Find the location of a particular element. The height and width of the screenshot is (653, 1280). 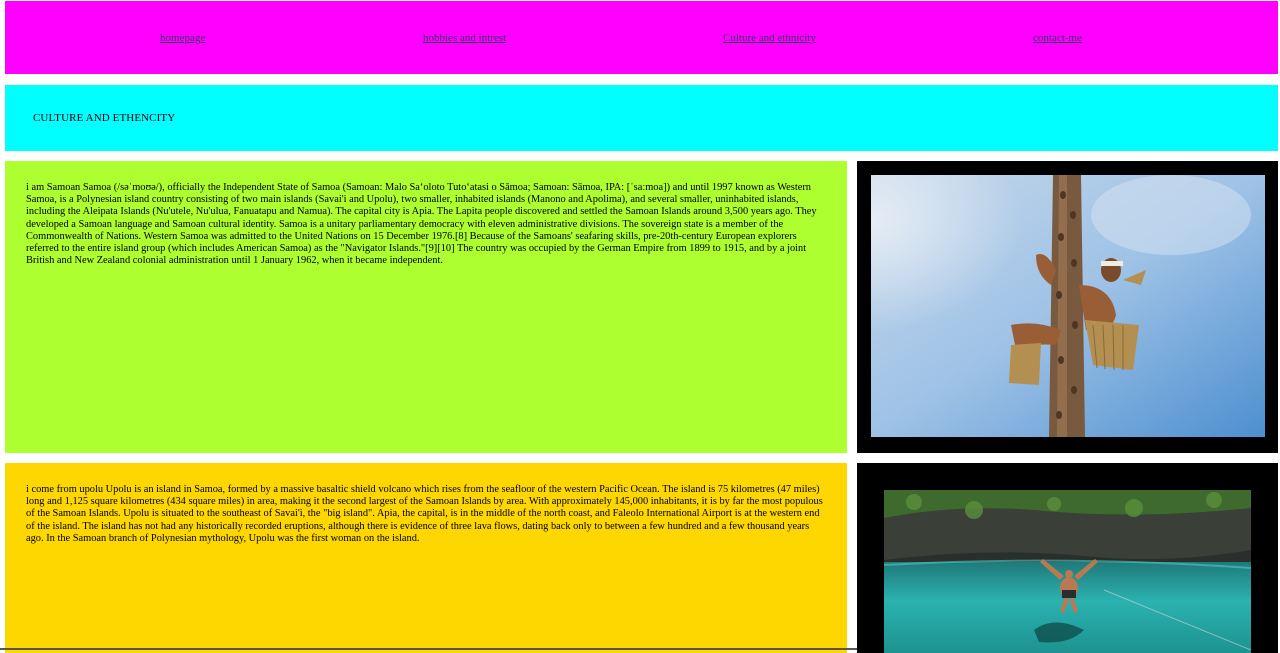

palm-tree-climber-image is located at coordinates (1068, 306).